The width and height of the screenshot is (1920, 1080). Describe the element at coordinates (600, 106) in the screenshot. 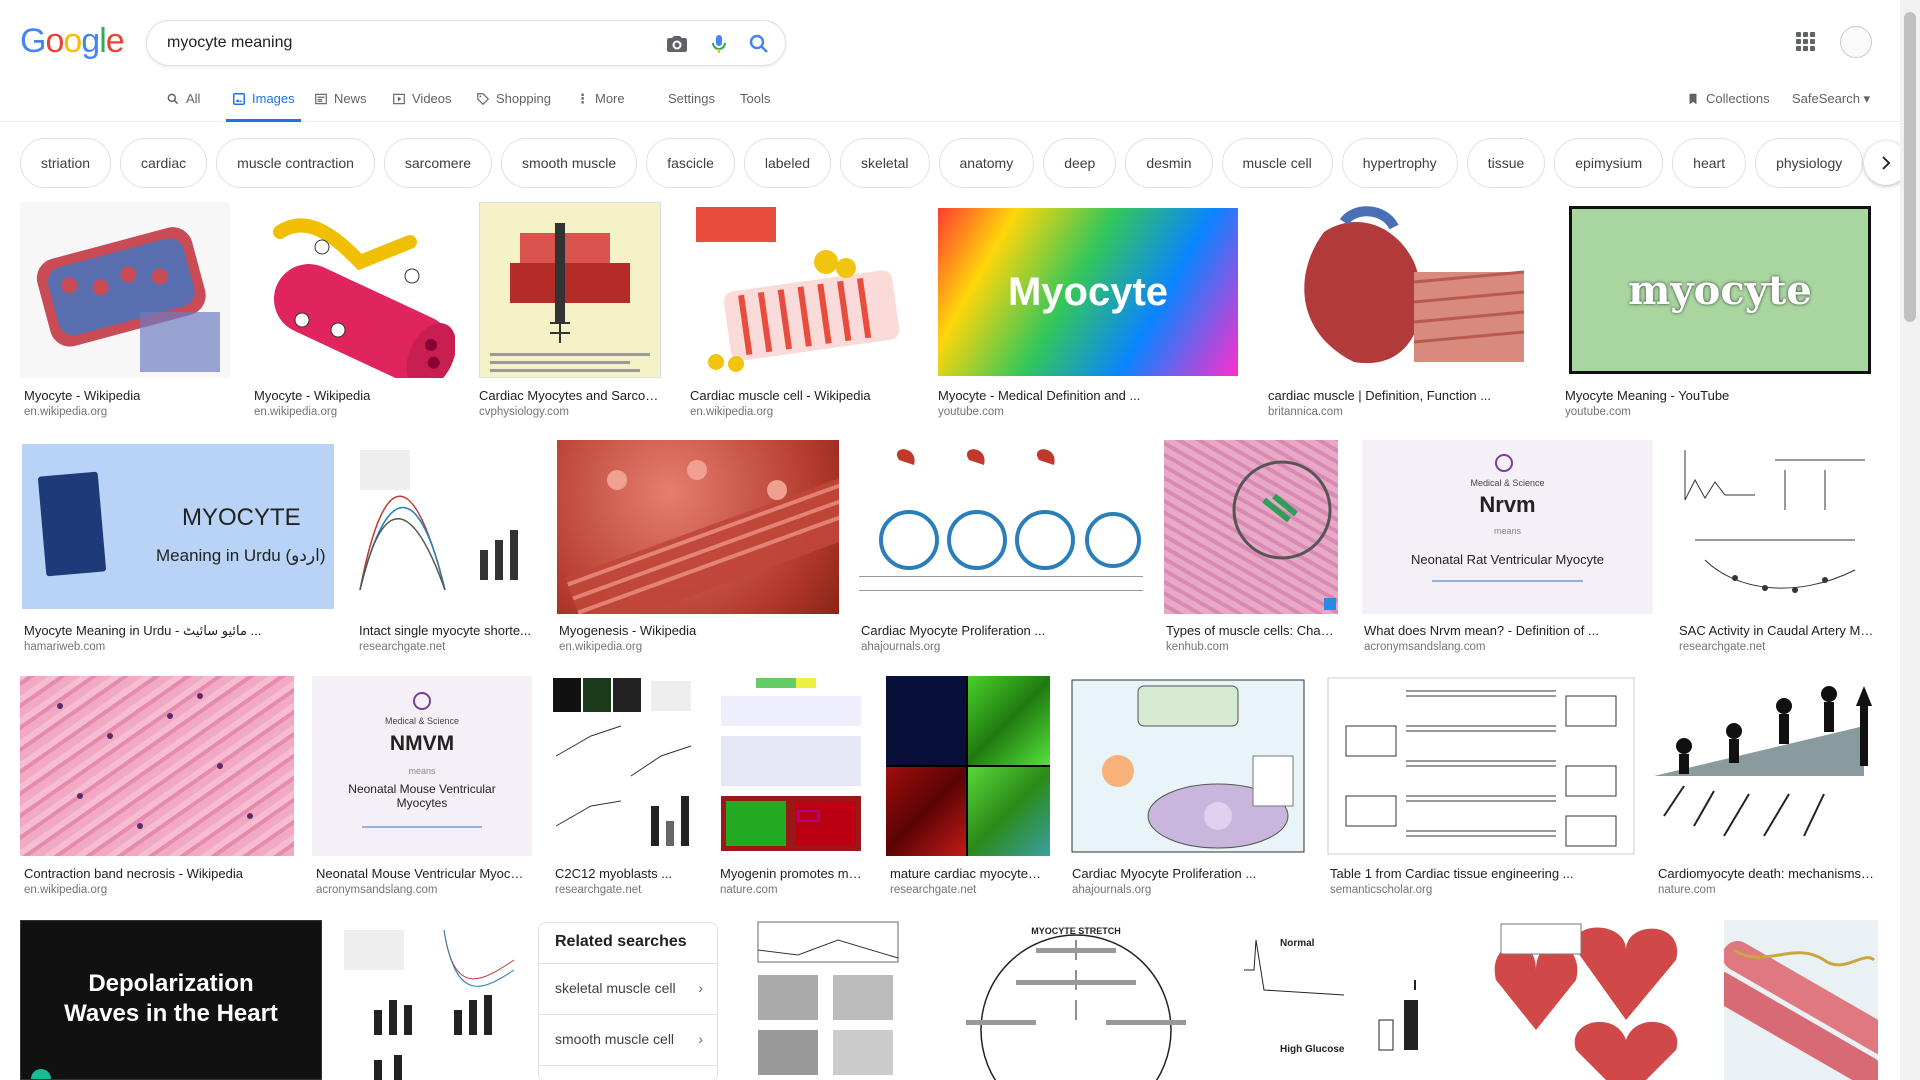

I see `tab-more: ⋮ More` at that location.